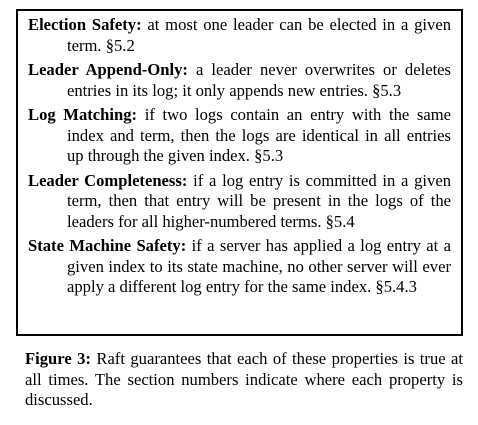  Describe the element at coordinates (58, 358) in the screenshot. I see `caption-label: Figure 3:` at that location.